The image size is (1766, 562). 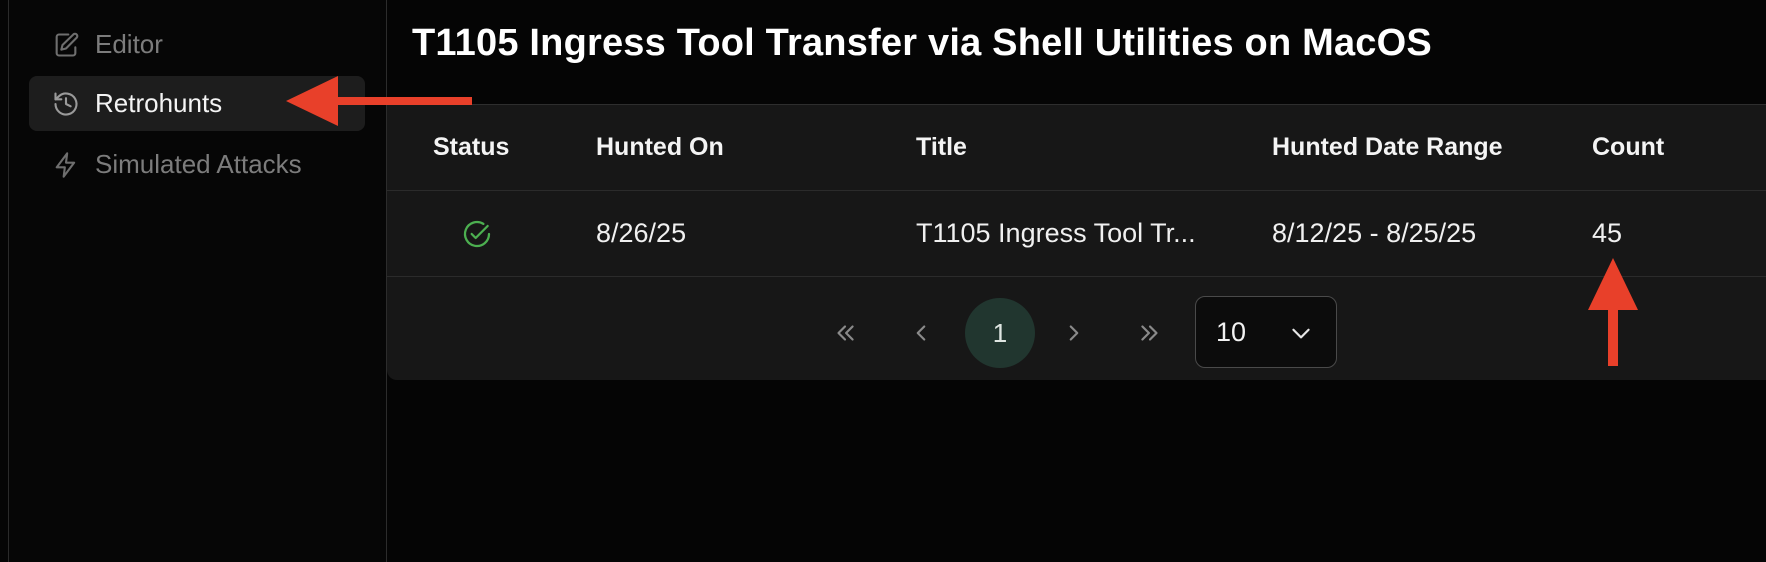 I want to click on last-page-button, so click(x=1150, y=333).